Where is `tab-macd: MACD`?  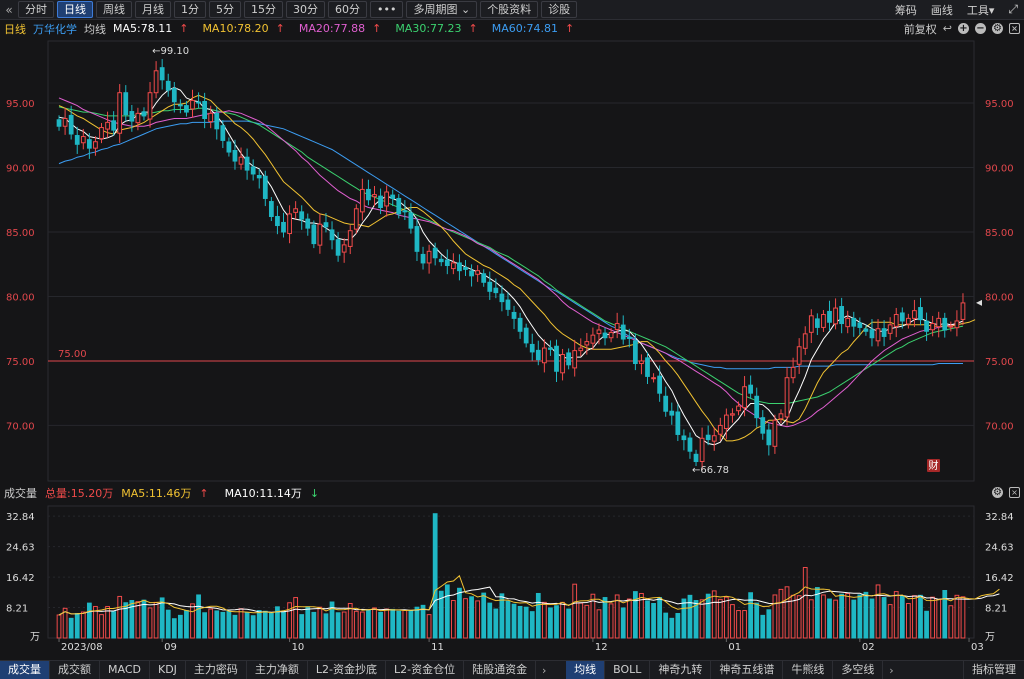
tab-macd: MACD is located at coordinates (125, 670).